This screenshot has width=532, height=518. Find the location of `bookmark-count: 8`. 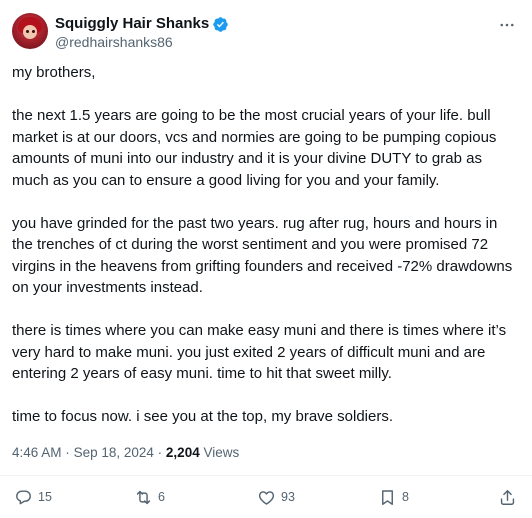

bookmark-count: 8 is located at coordinates (405, 497).